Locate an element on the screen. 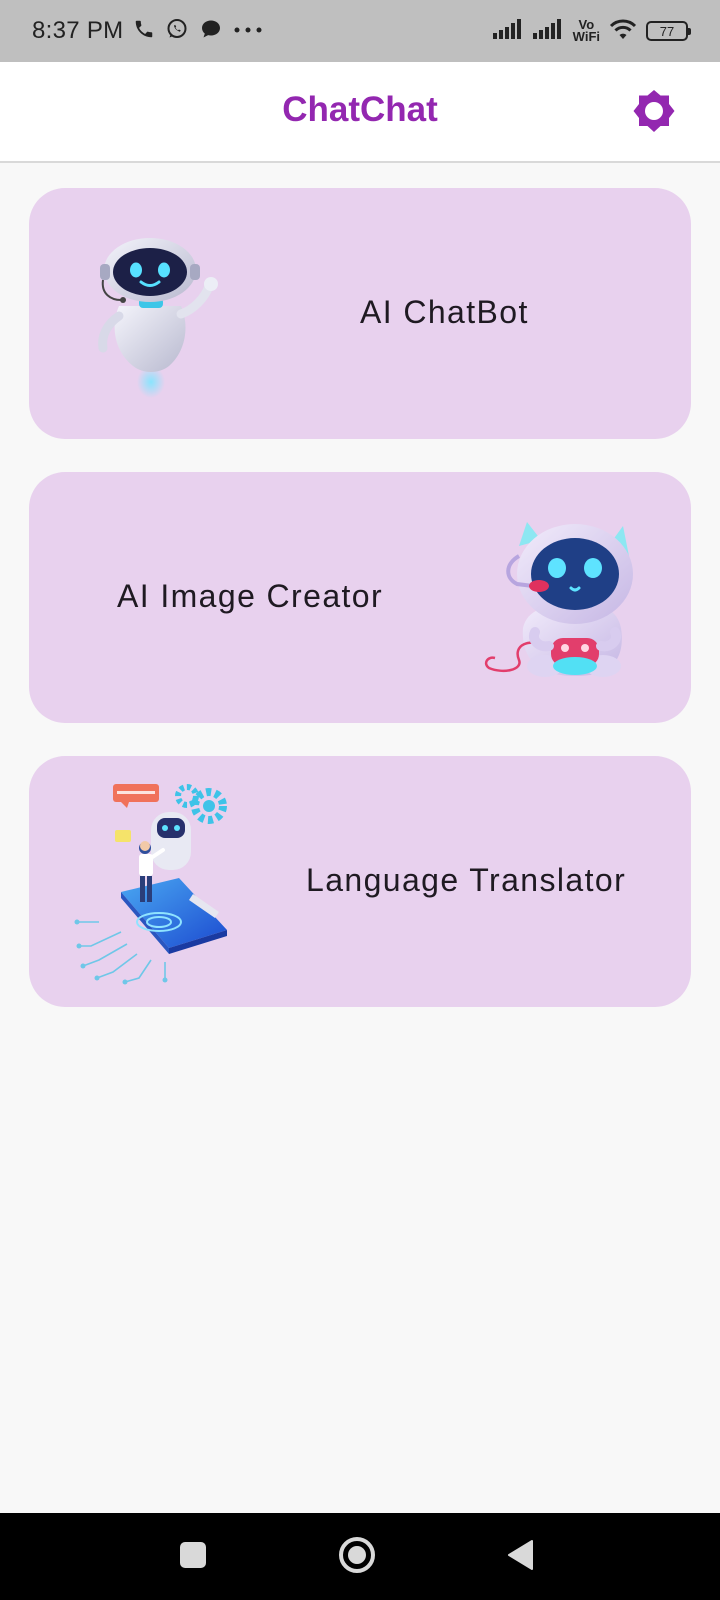 This screenshot has width=720, height=1600. settings-button is located at coordinates (654, 113).